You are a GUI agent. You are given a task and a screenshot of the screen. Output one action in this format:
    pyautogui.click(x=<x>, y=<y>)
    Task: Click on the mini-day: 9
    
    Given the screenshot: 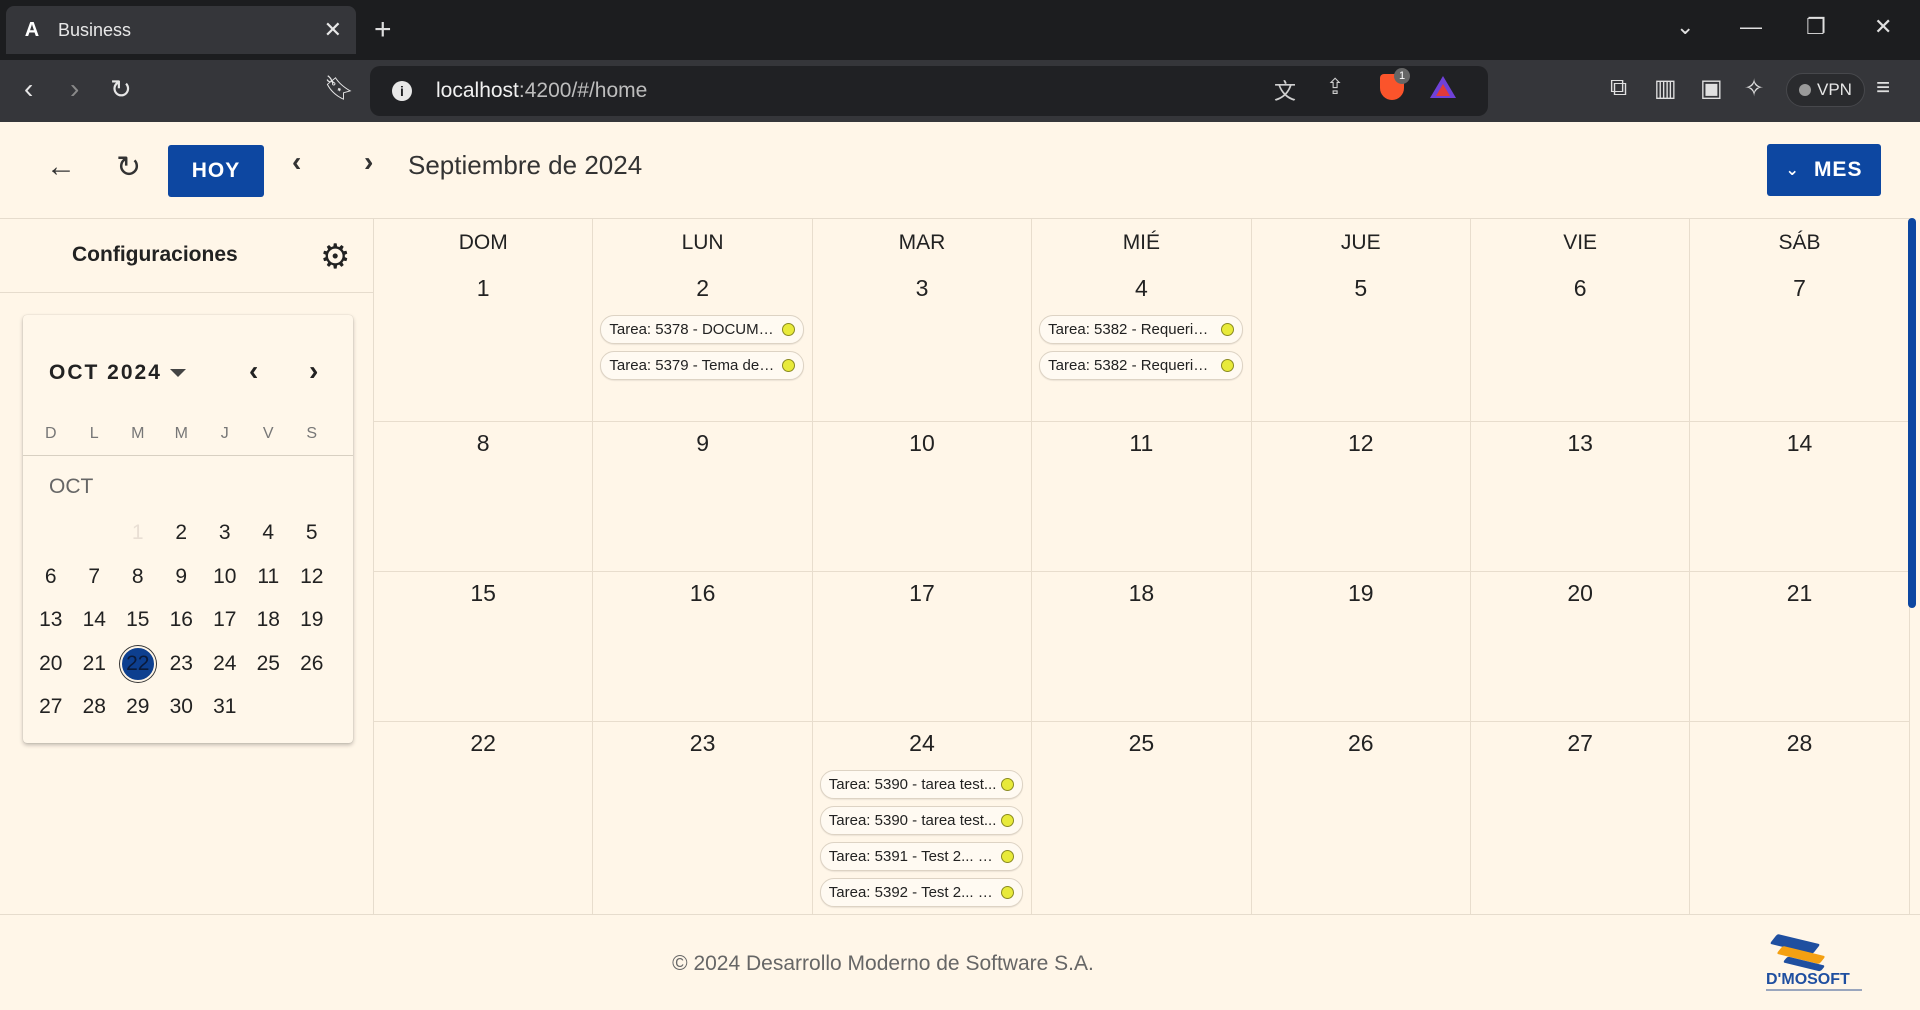 What is the action you would take?
    pyautogui.click(x=182, y=577)
    